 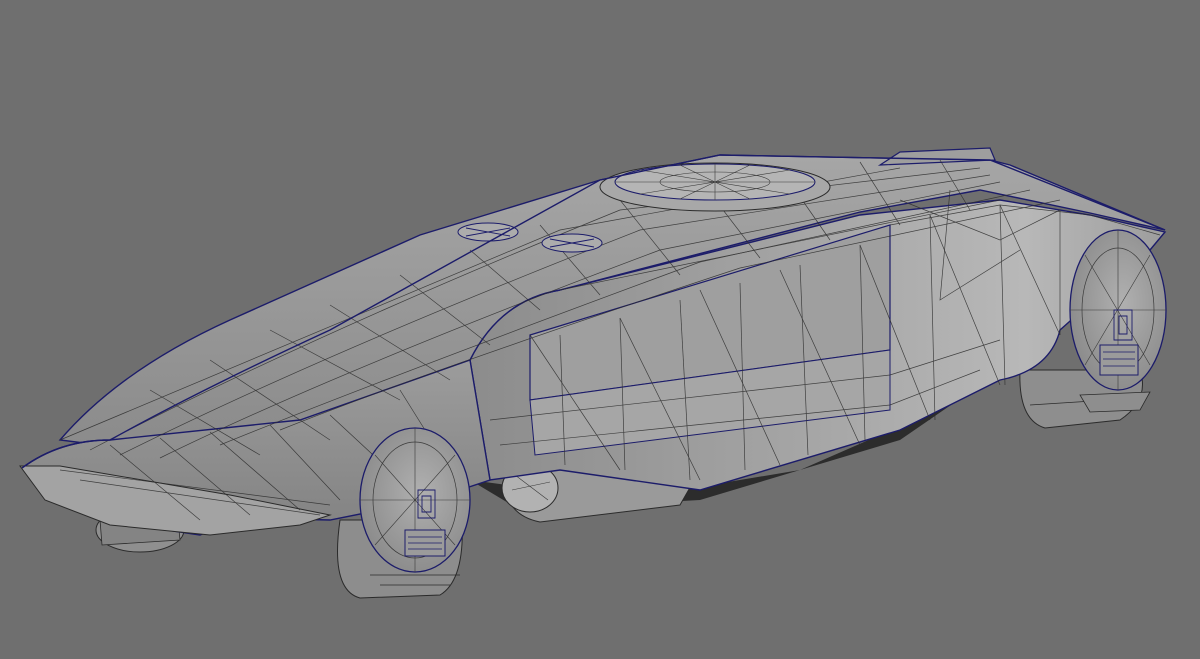 I want to click on roof-vent, so click(x=715, y=187).